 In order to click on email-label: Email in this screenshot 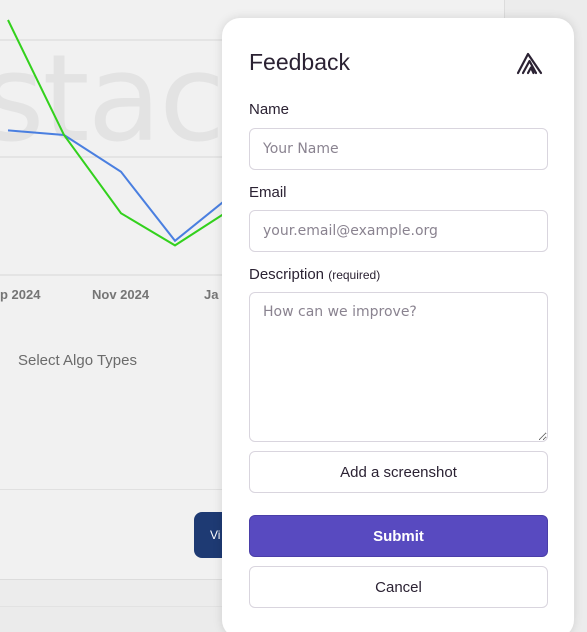, I will do `click(268, 192)`.